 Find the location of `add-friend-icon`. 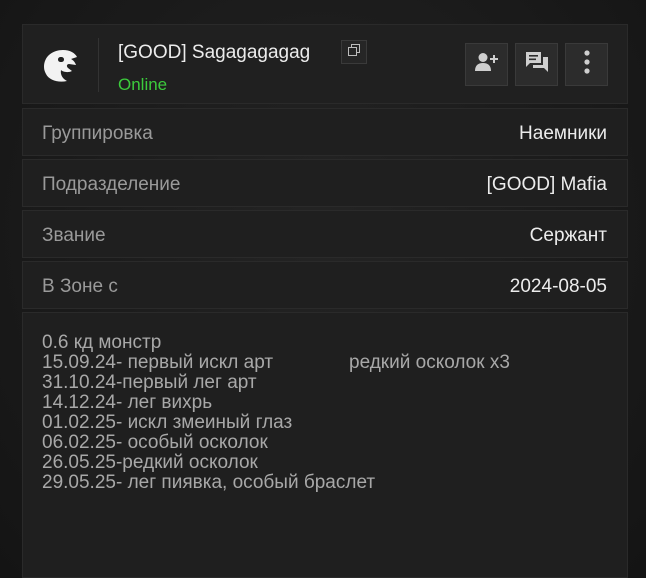

add-friend-icon is located at coordinates (486, 64).